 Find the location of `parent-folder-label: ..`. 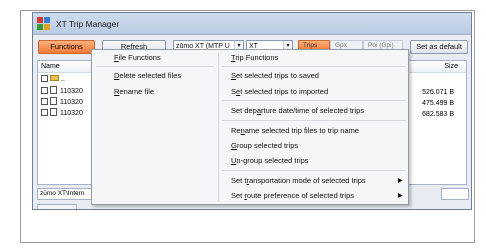

parent-folder-label: .. is located at coordinates (63, 79).